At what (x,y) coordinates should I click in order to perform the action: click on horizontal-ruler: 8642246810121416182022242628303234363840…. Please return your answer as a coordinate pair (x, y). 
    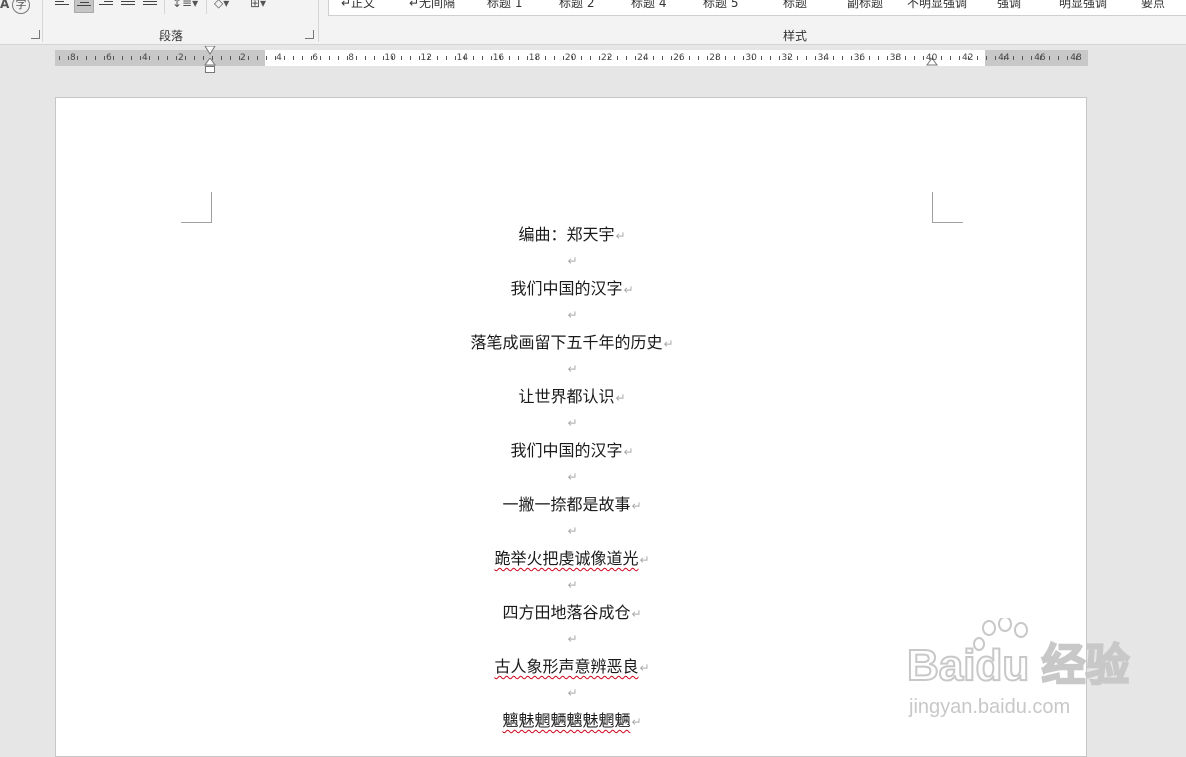
    Looking at the image, I should click on (571, 59).